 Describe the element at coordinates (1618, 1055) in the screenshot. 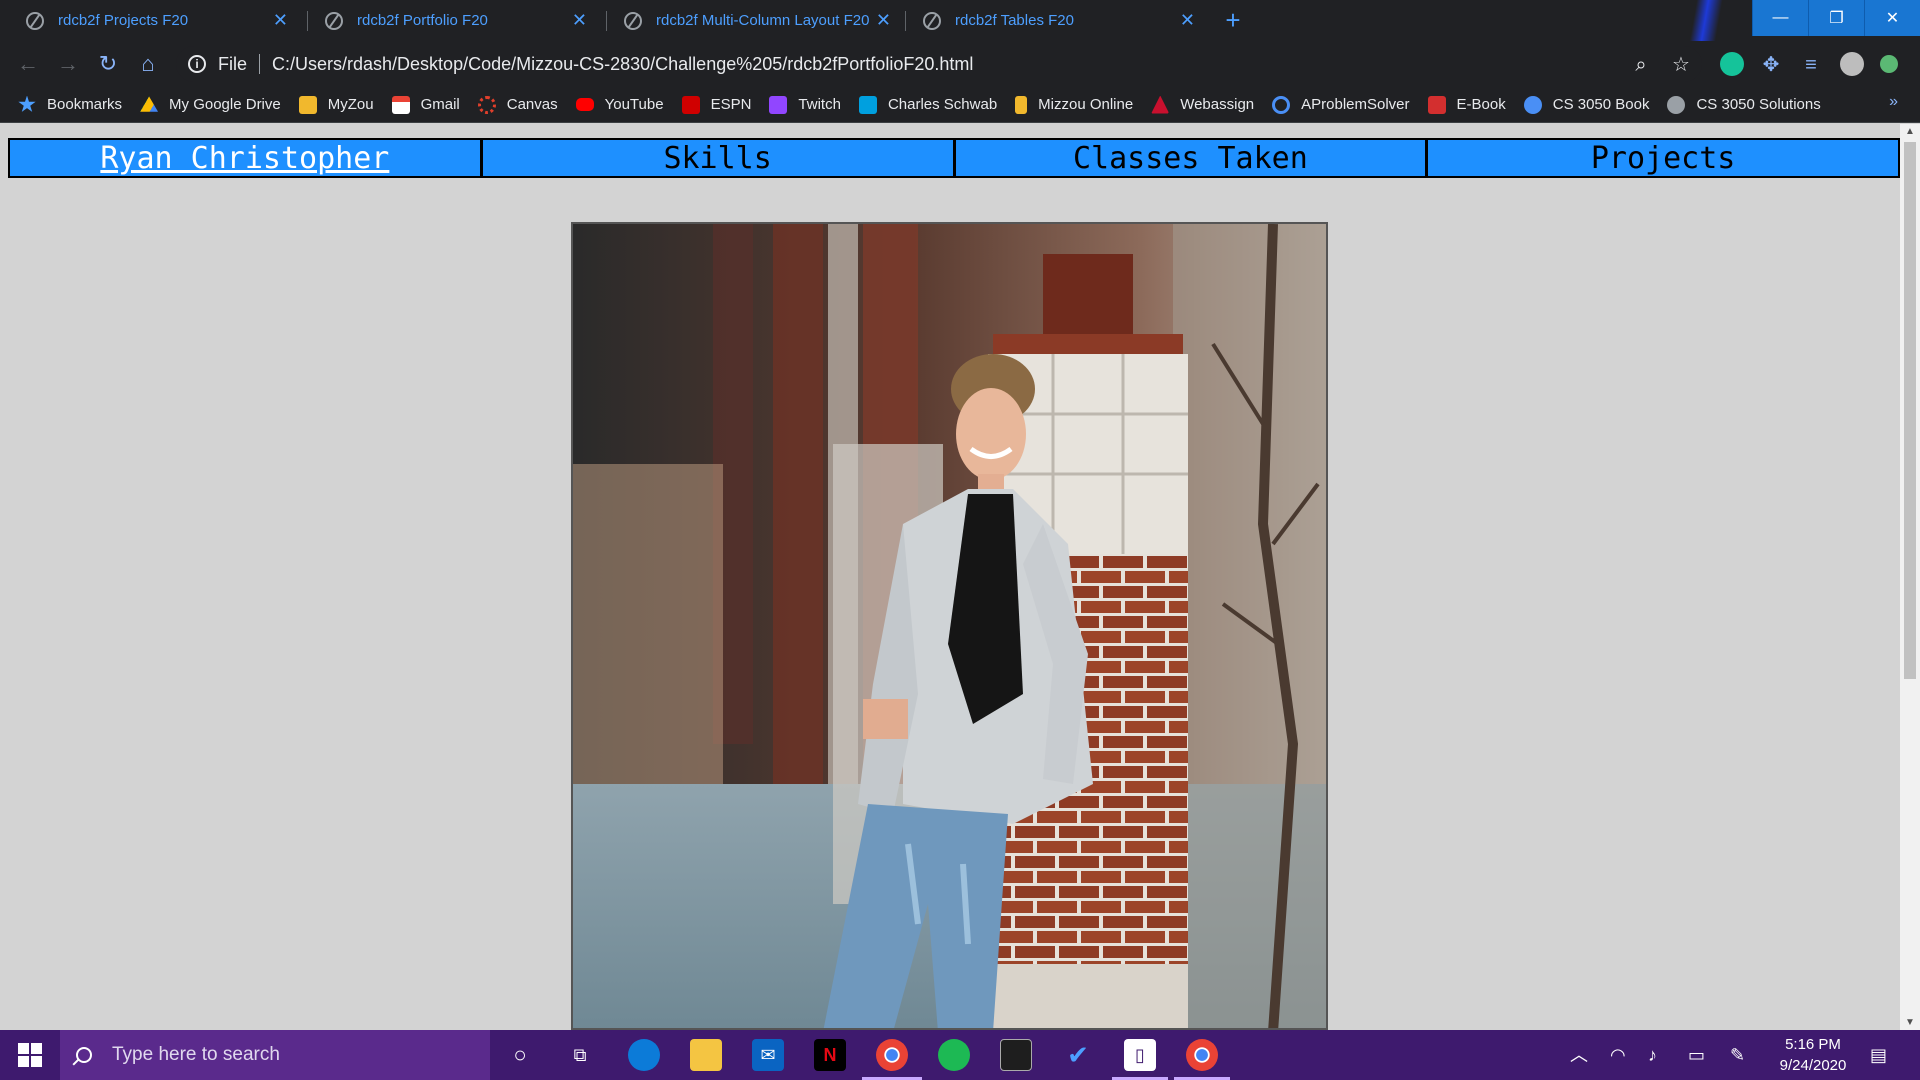

I see `wifi-icon: ◠` at that location.